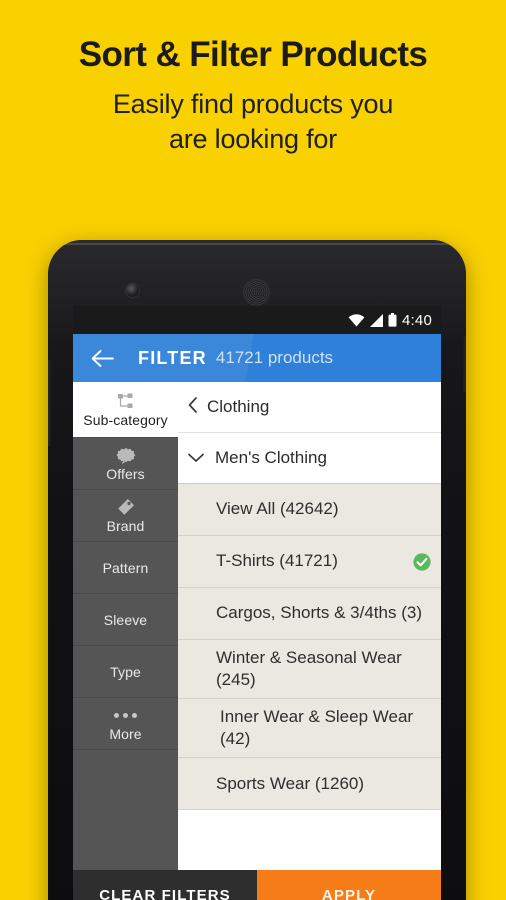  I want to click on more-dots-icon, so click(125, 715).